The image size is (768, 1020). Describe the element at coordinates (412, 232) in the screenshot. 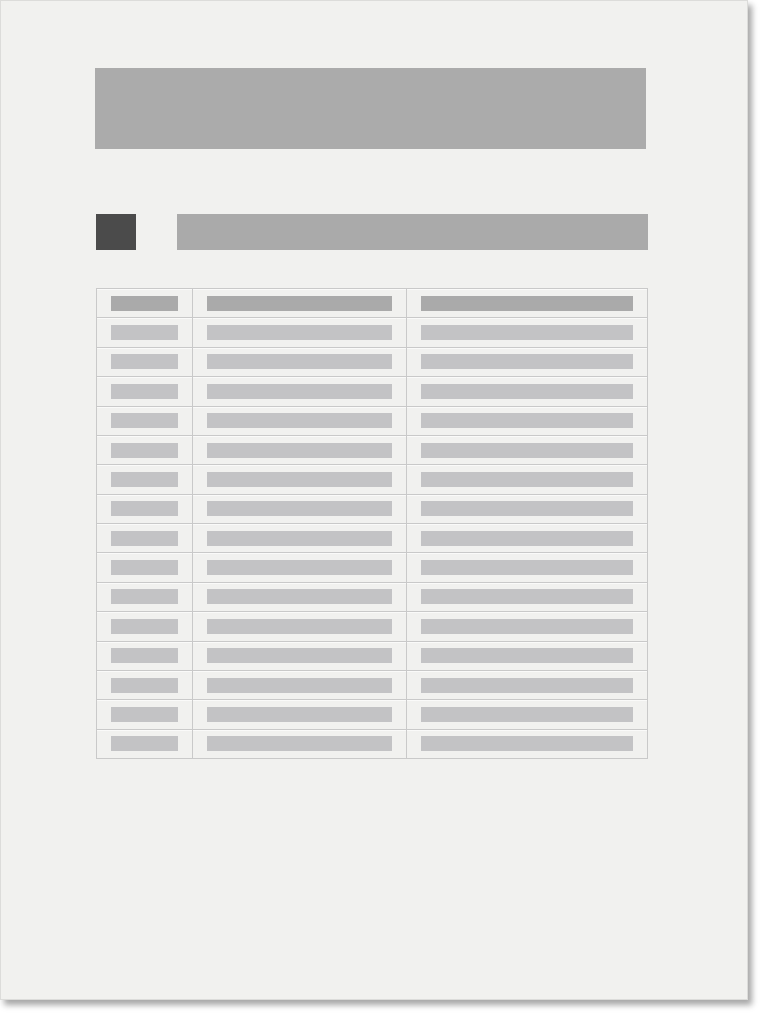

I see `section-heading-placeholder-bar` at that location.